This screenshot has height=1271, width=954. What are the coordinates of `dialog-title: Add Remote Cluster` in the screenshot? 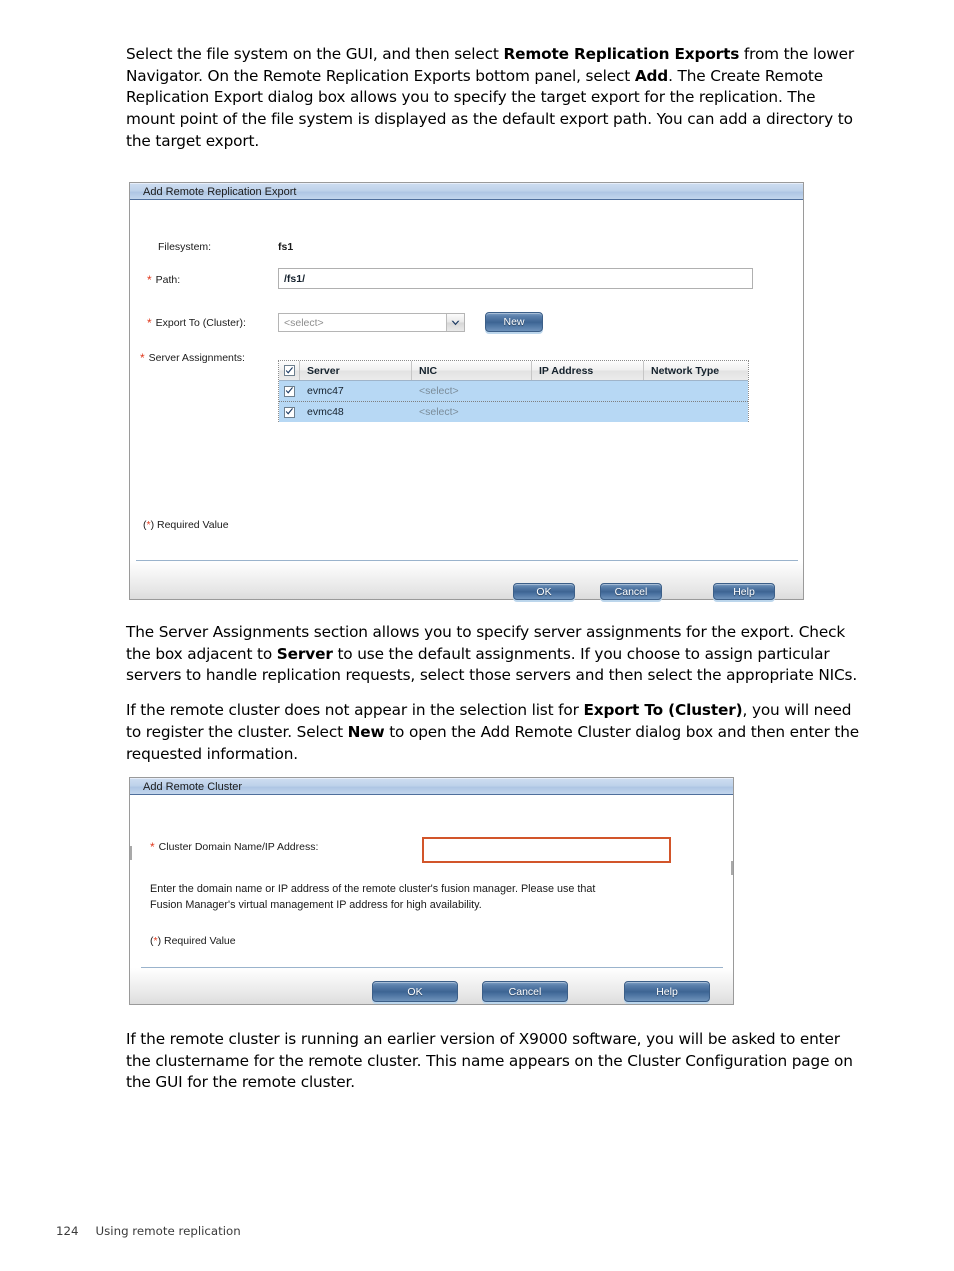 It's located at (193, 786).